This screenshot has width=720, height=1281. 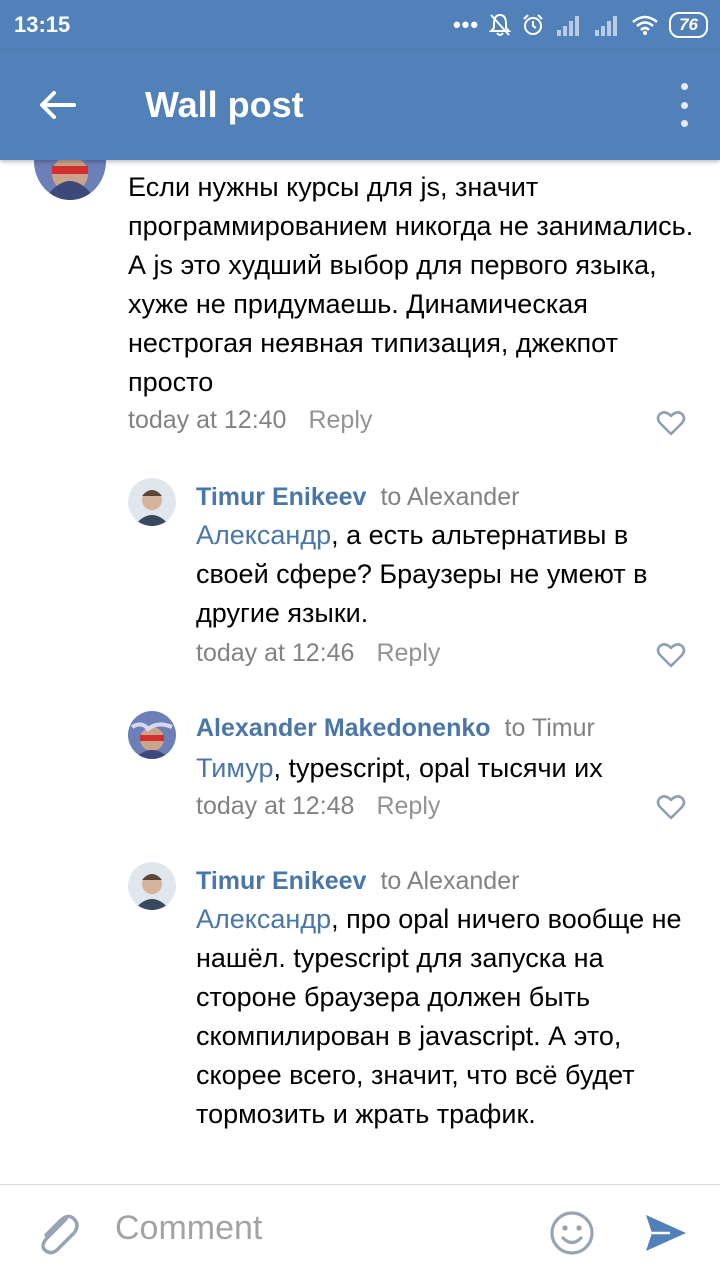 What do you see at coordinates (438, 768) in the screenshot?
I see `comment-body: , typescript, opal тысячи их` at bounding box center [438, 768].